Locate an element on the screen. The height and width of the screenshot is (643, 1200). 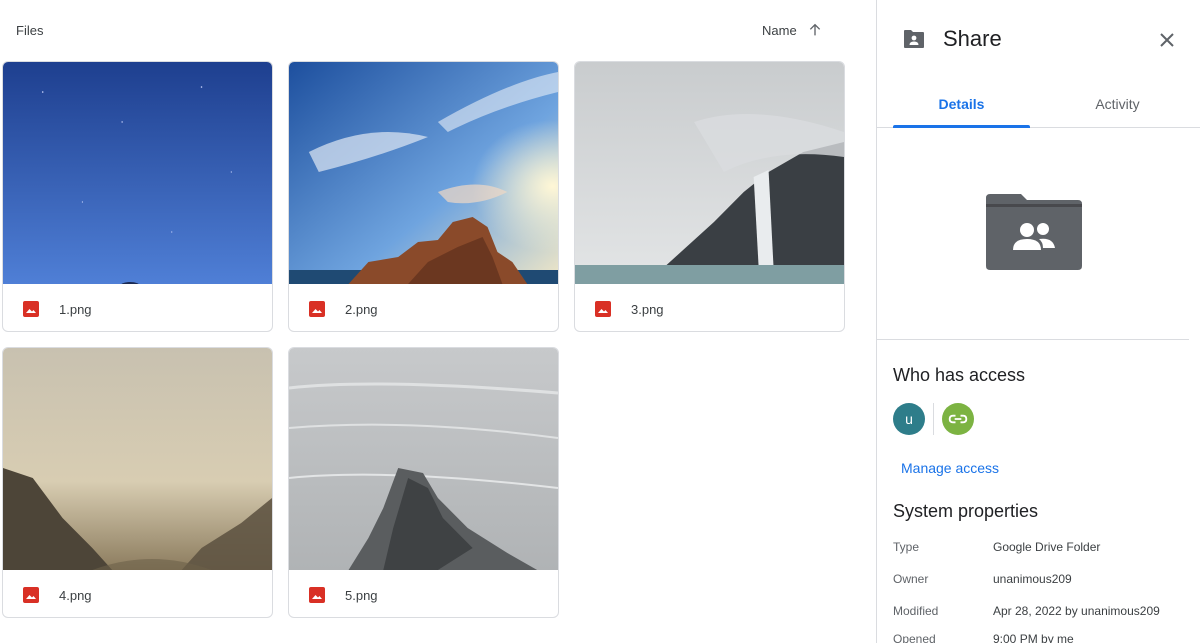
sort-by-name-button: Name is located at coordinates (792, 30).